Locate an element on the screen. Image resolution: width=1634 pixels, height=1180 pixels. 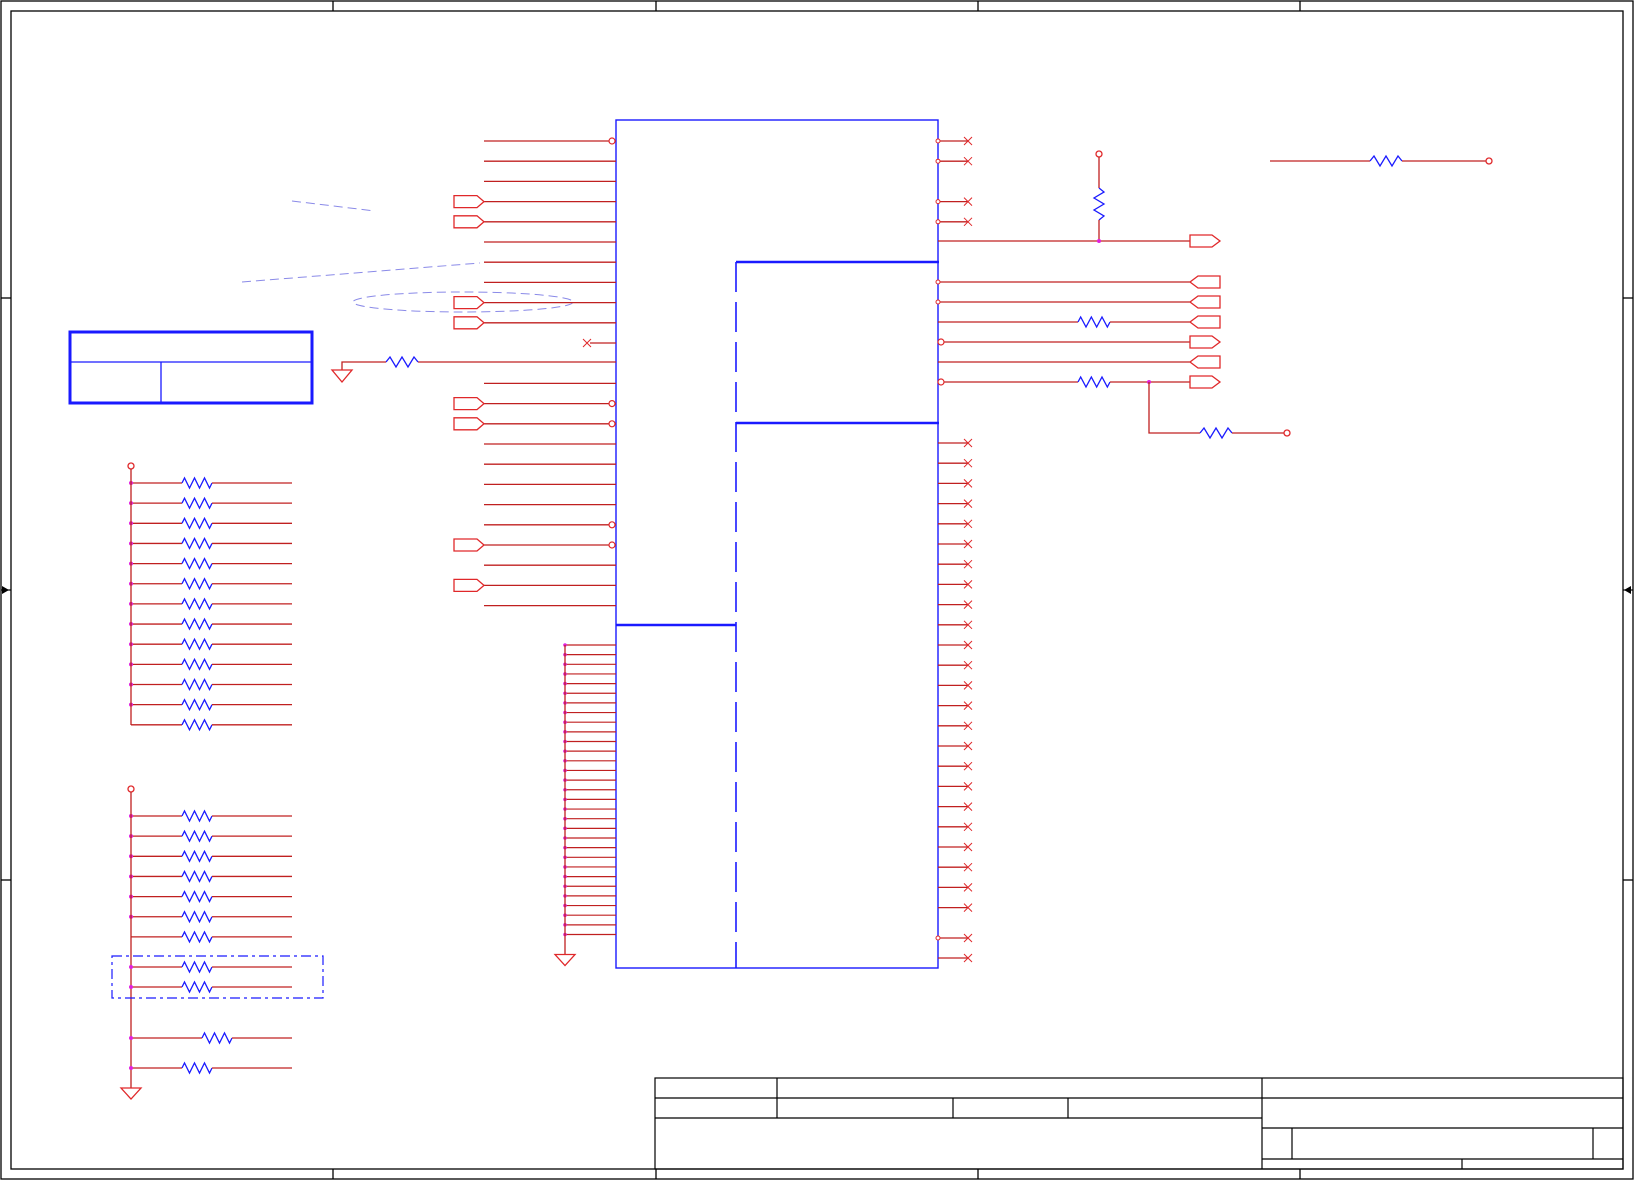
left-pin-group is located at coordinates (534, 372).